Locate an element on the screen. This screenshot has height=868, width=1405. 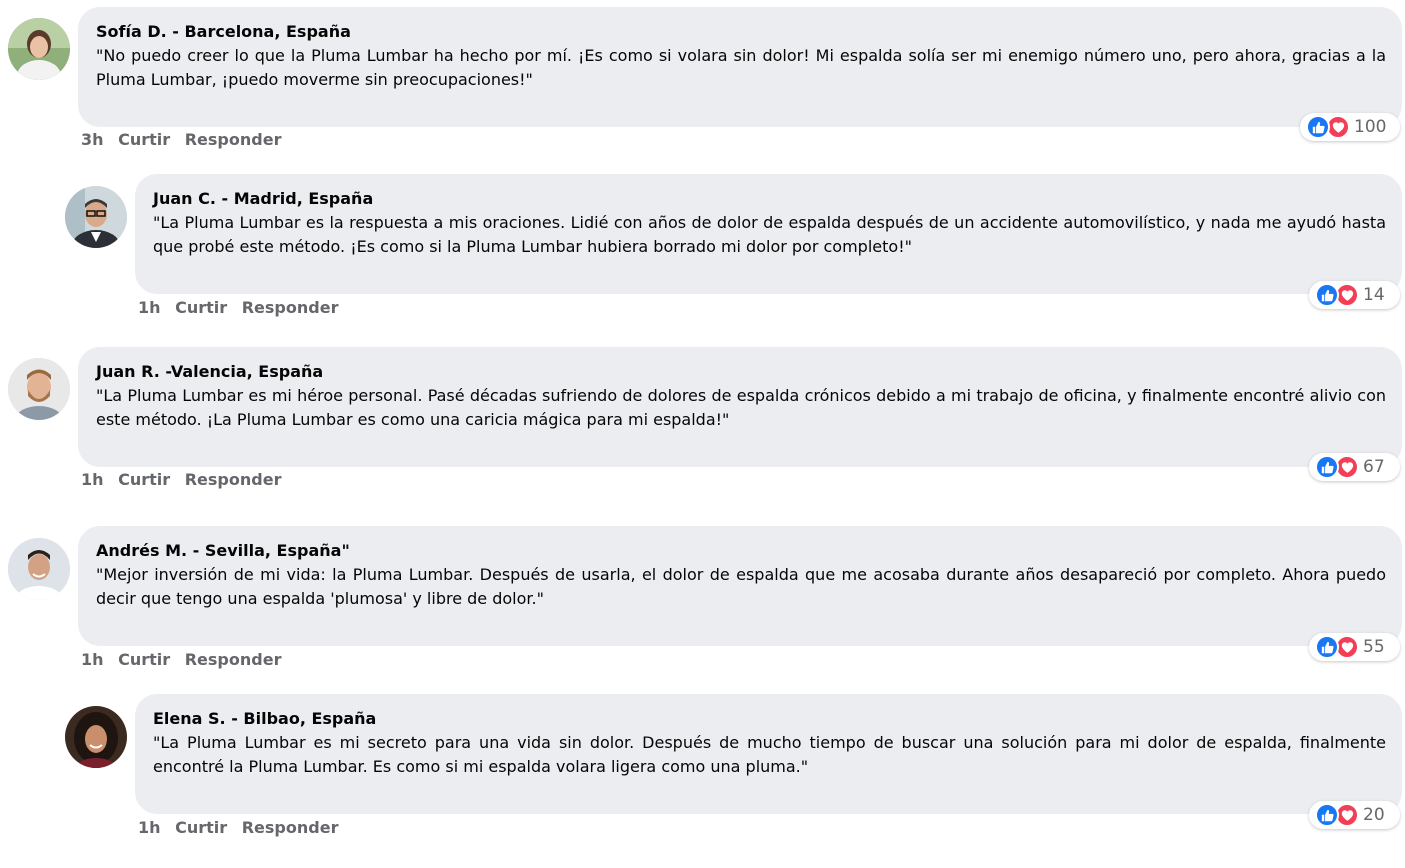
reactions-summary: 100 is located at coordinates (1350, 127).